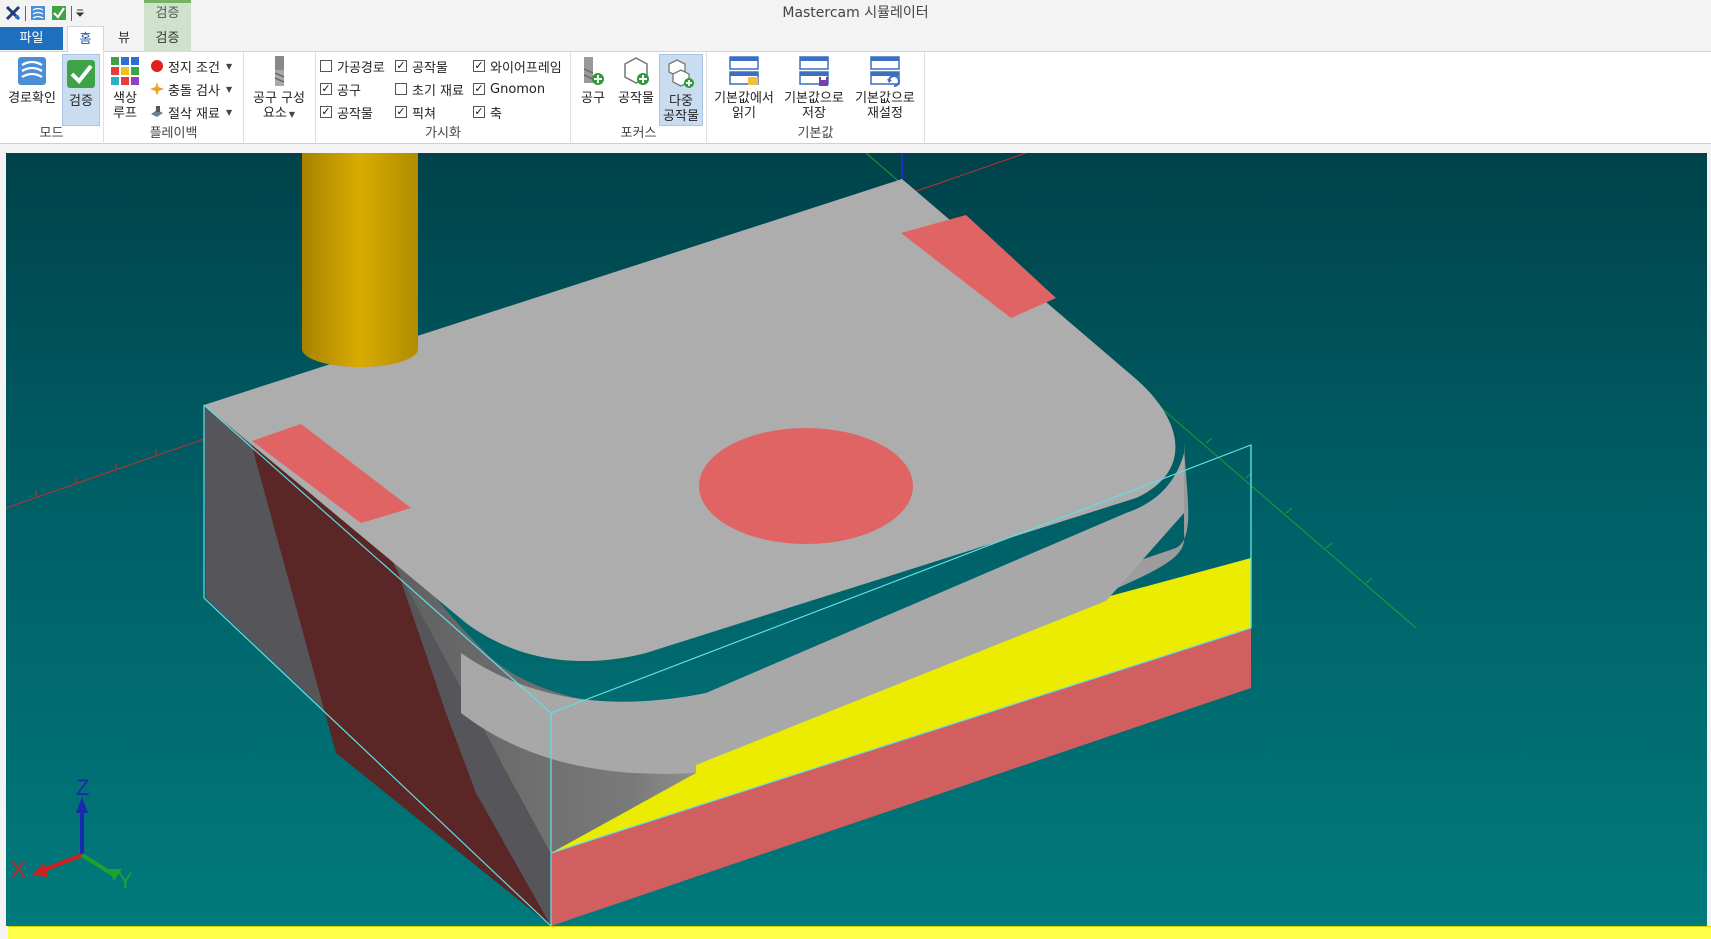  I want to click on group-label-defaults: 기본값, so click(815, 133).